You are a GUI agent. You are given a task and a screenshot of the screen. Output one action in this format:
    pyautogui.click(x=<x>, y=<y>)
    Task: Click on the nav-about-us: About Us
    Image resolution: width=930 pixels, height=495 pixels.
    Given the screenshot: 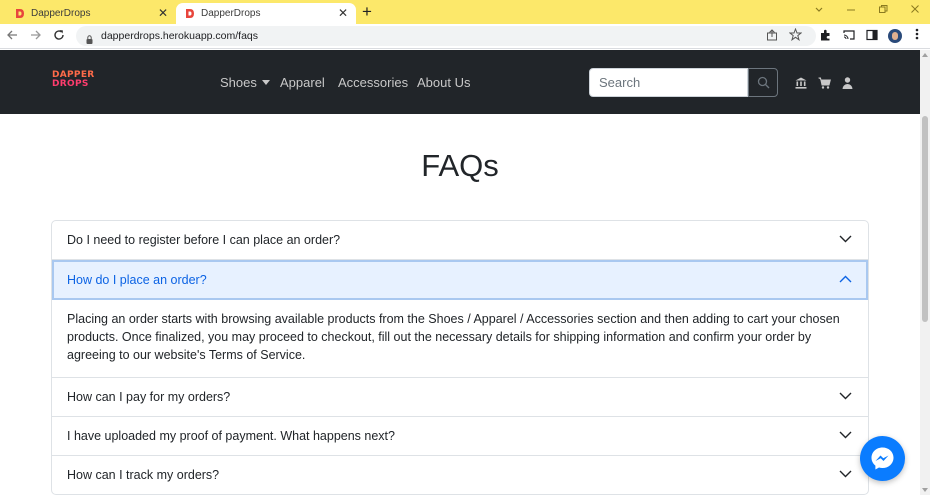 What is the action you would take?
    pyautogui.click(x=443, y=83)
    